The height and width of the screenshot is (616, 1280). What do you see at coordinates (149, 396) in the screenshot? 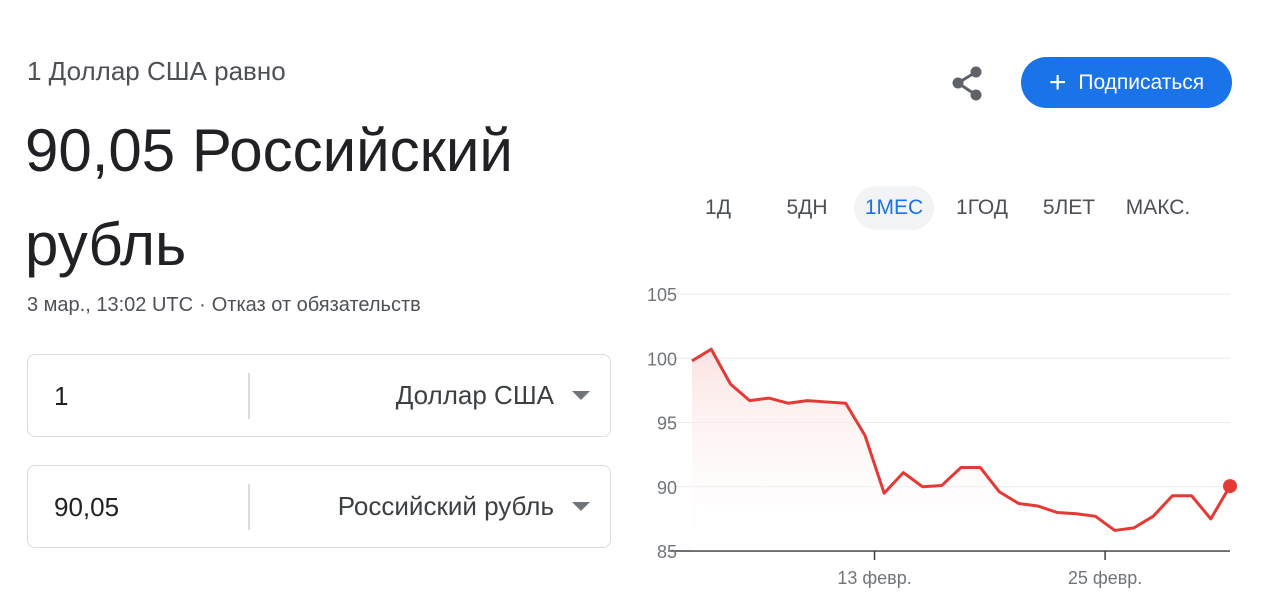
I see `from-amount-input` at bounding box center [149, 396].